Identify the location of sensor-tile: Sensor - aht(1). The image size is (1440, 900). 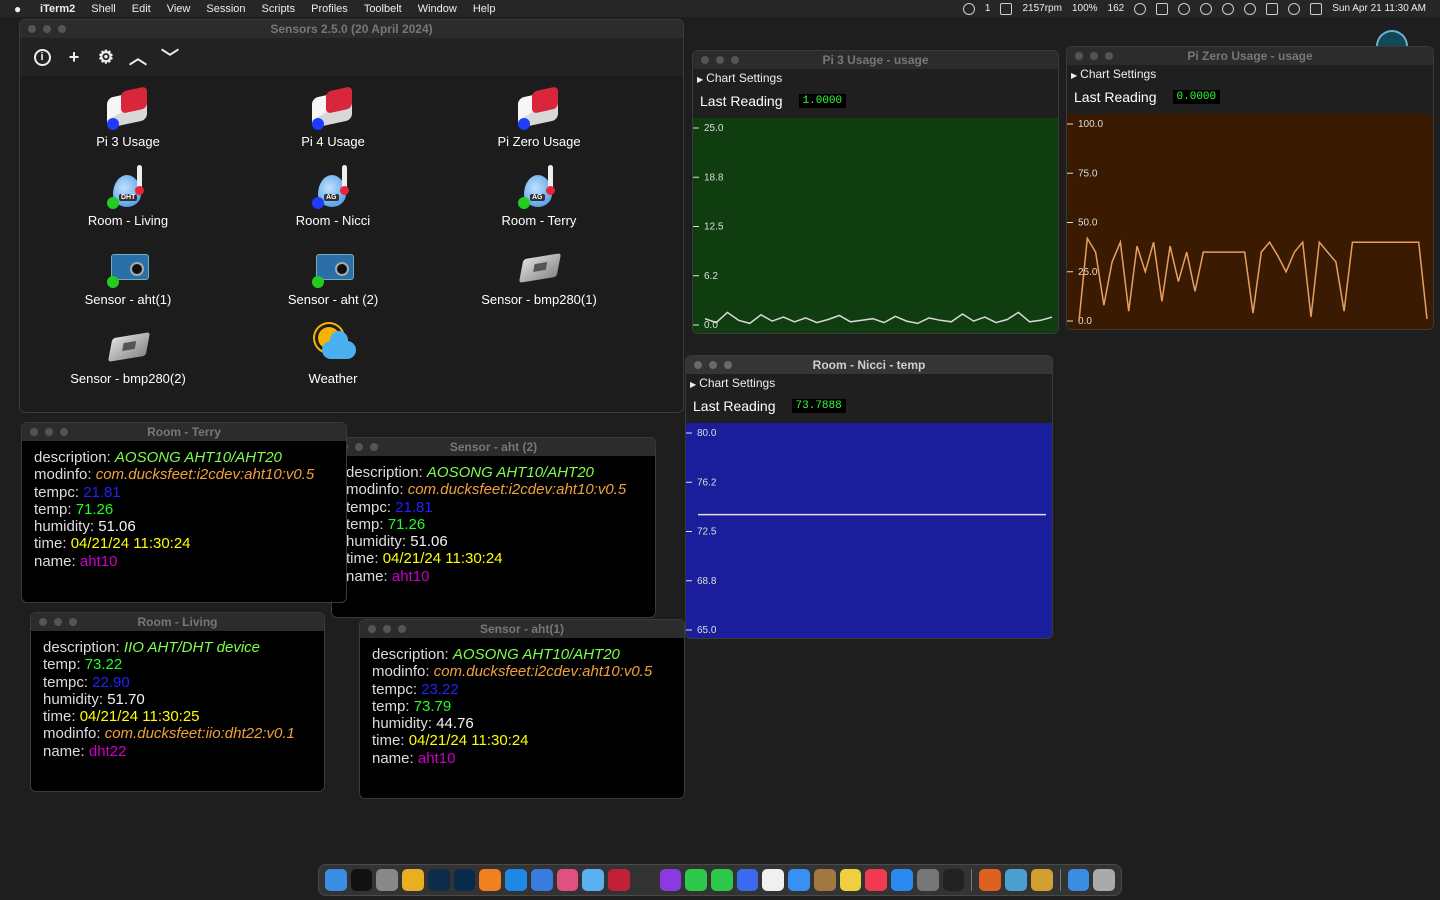
(128, 274).